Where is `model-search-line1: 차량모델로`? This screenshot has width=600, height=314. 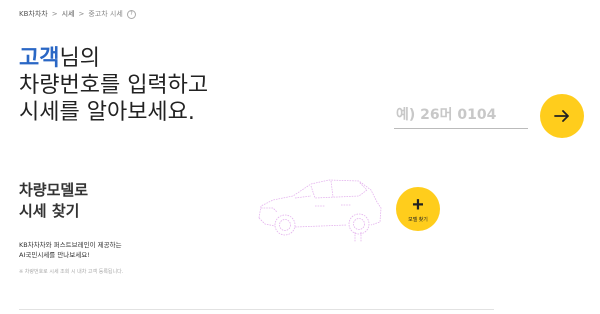 model-search-line1: 차량모델로 is located at coordinates (54, 190).